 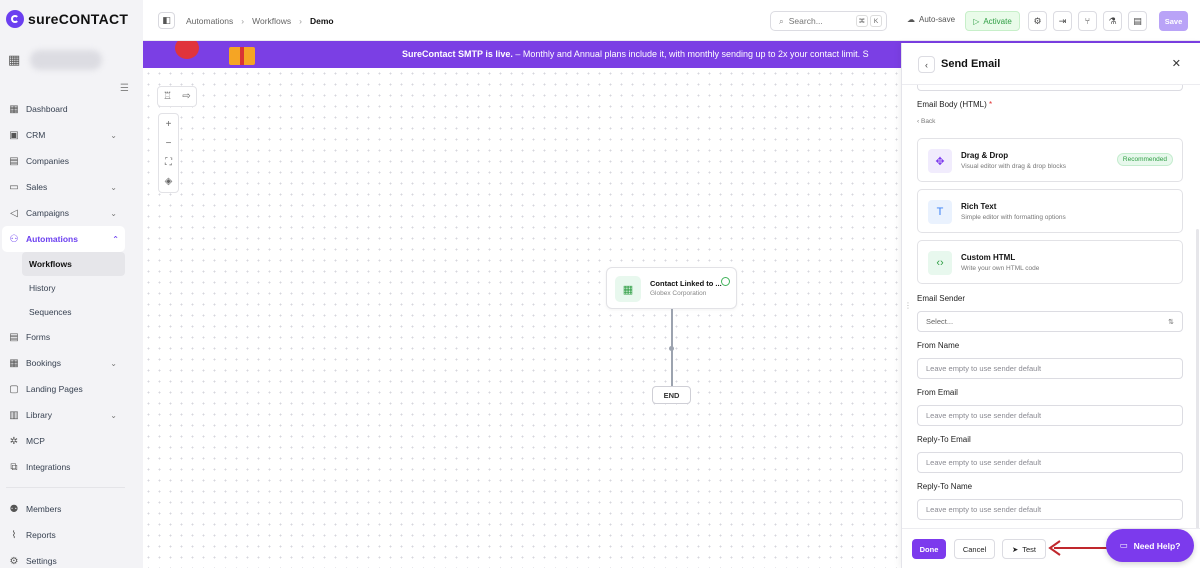 What do you see at coordinates (1024, 549) in the screenshot?
I see `test-button: ➤ Test` at bounding box center [1024, 549].